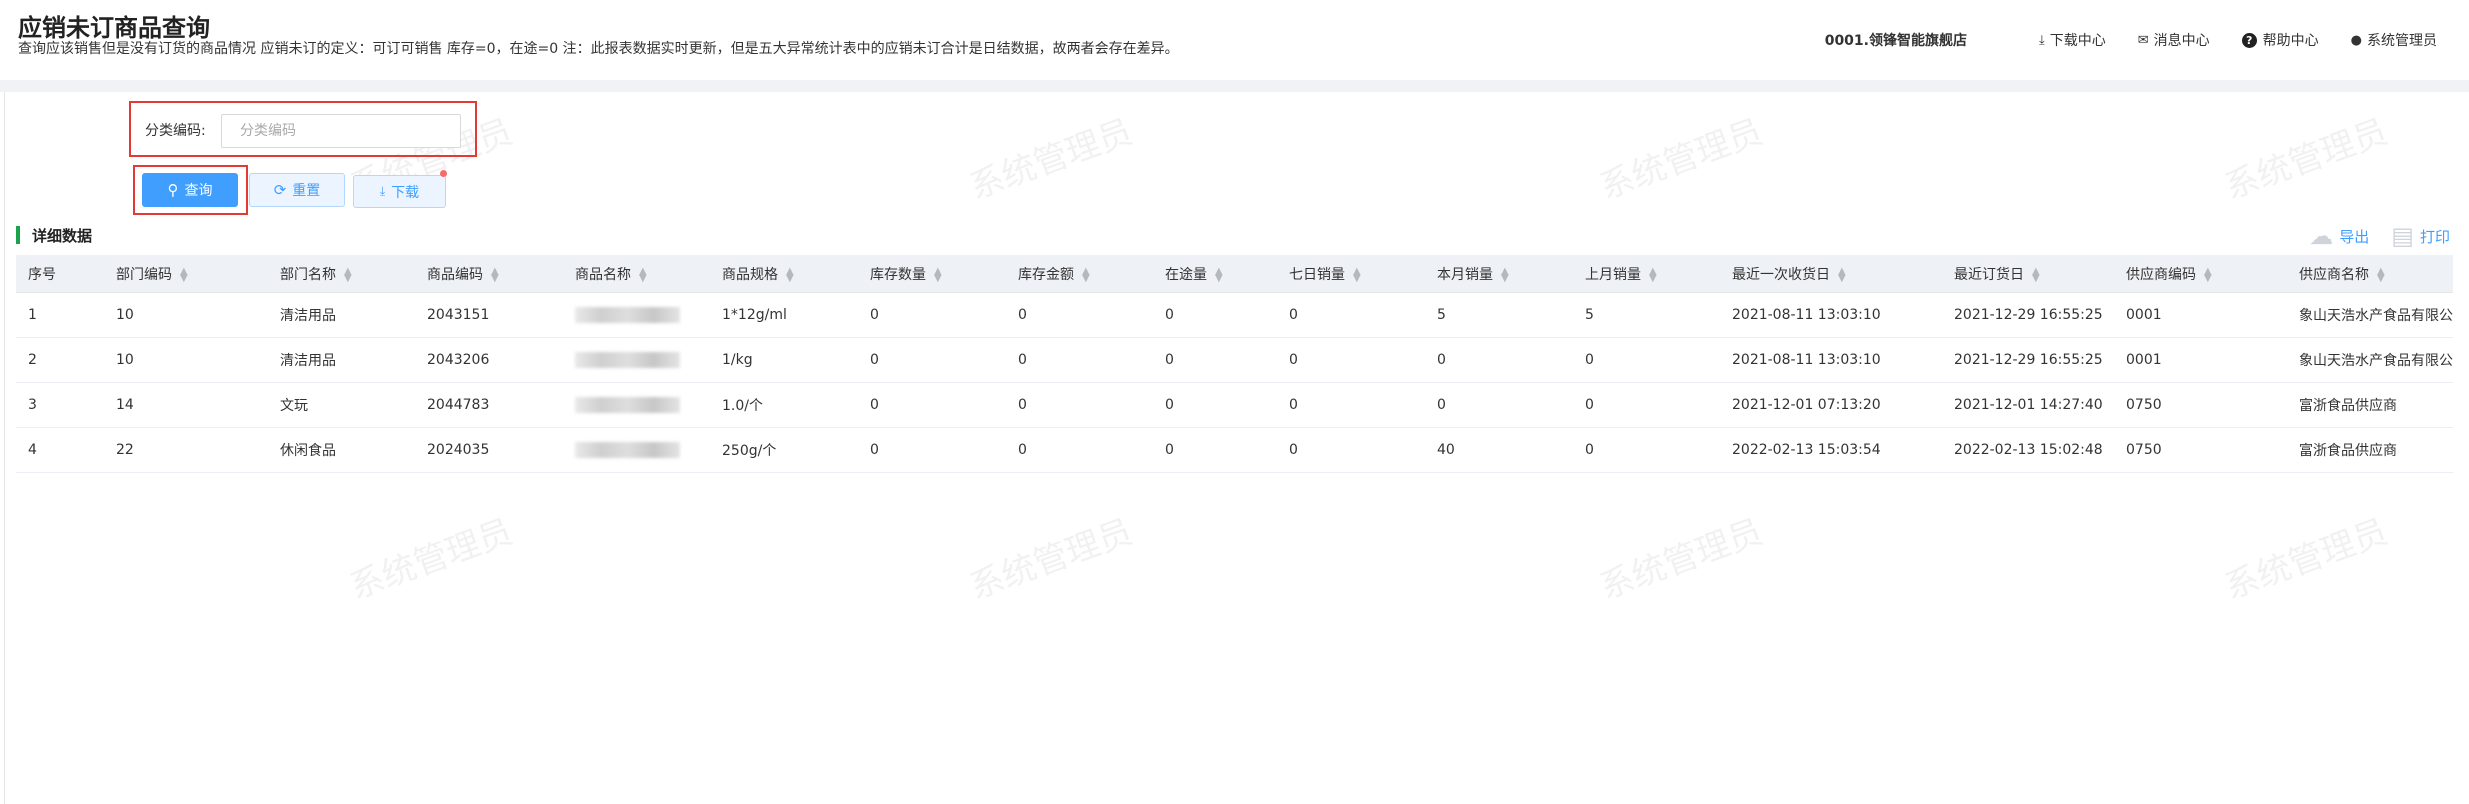  What do you see at coordinates (341, 274) in the screenshot?
I see `column-header: 部门名称 ▲ ▼` at bounding box center [341, 274].